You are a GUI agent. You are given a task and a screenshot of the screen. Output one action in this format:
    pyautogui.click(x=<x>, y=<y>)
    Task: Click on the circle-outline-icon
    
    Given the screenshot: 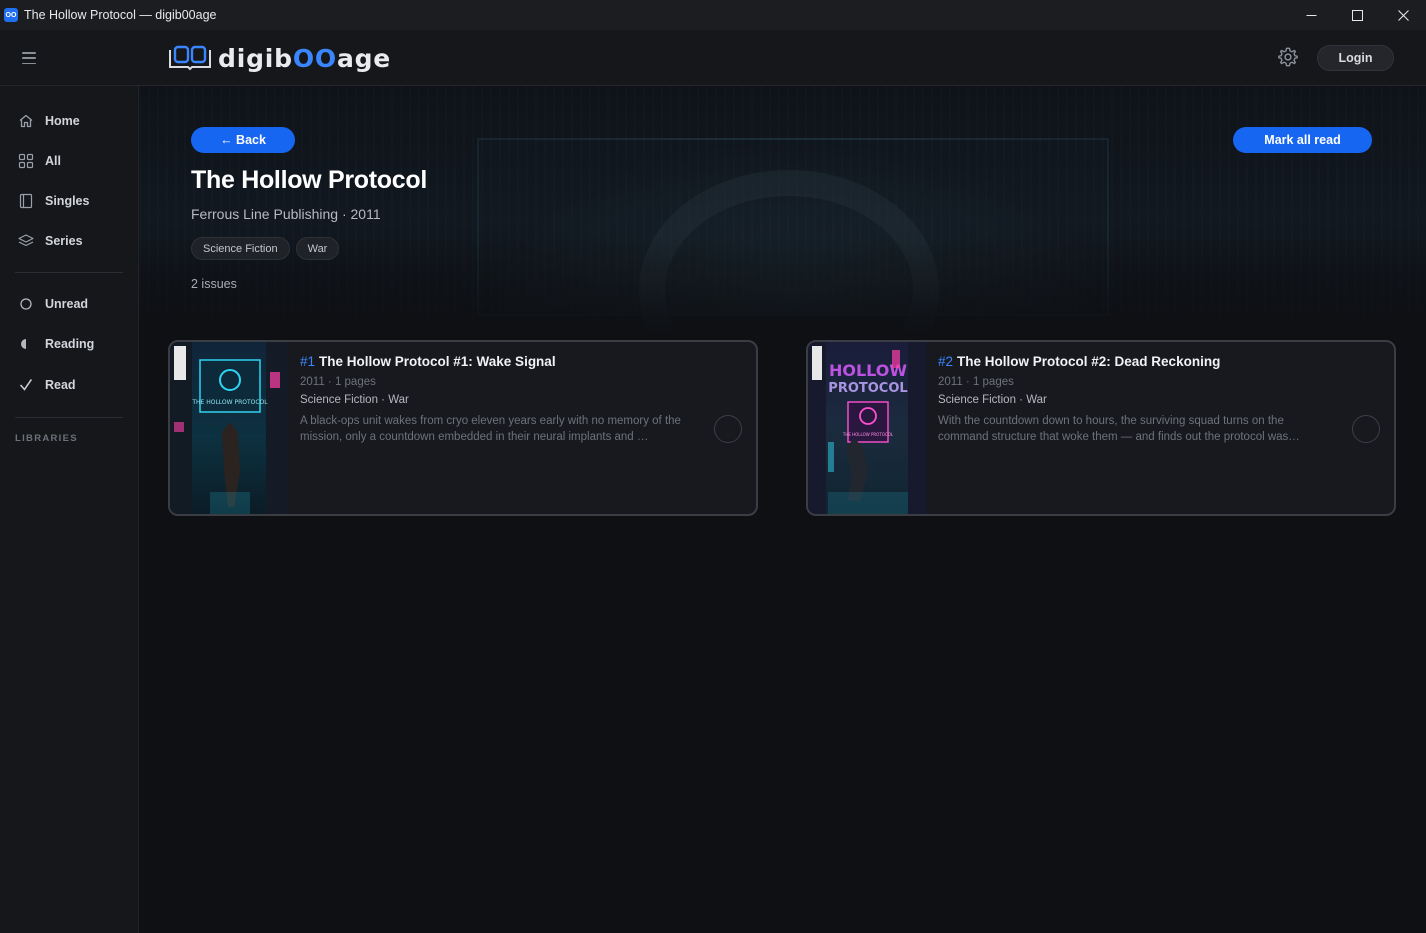 What is the action you would take?
    pyautogui.click(x=26, y=304)
    